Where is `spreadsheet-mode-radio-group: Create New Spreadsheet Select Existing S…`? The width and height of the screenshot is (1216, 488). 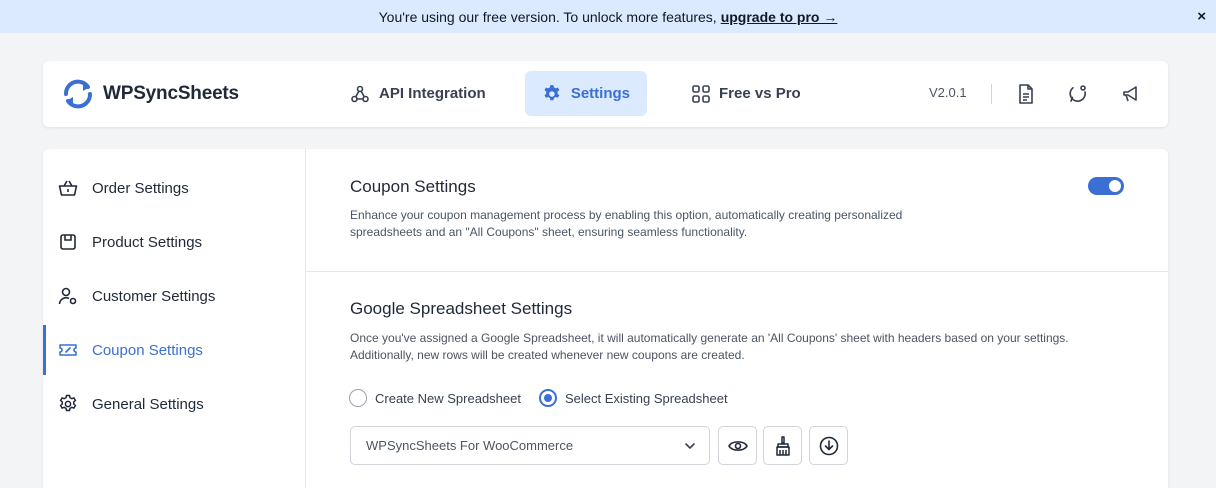 spreadsheet-mode-radio-group: Create New Spreadsheet Select Existing S… is located at coordinates (547, 398).